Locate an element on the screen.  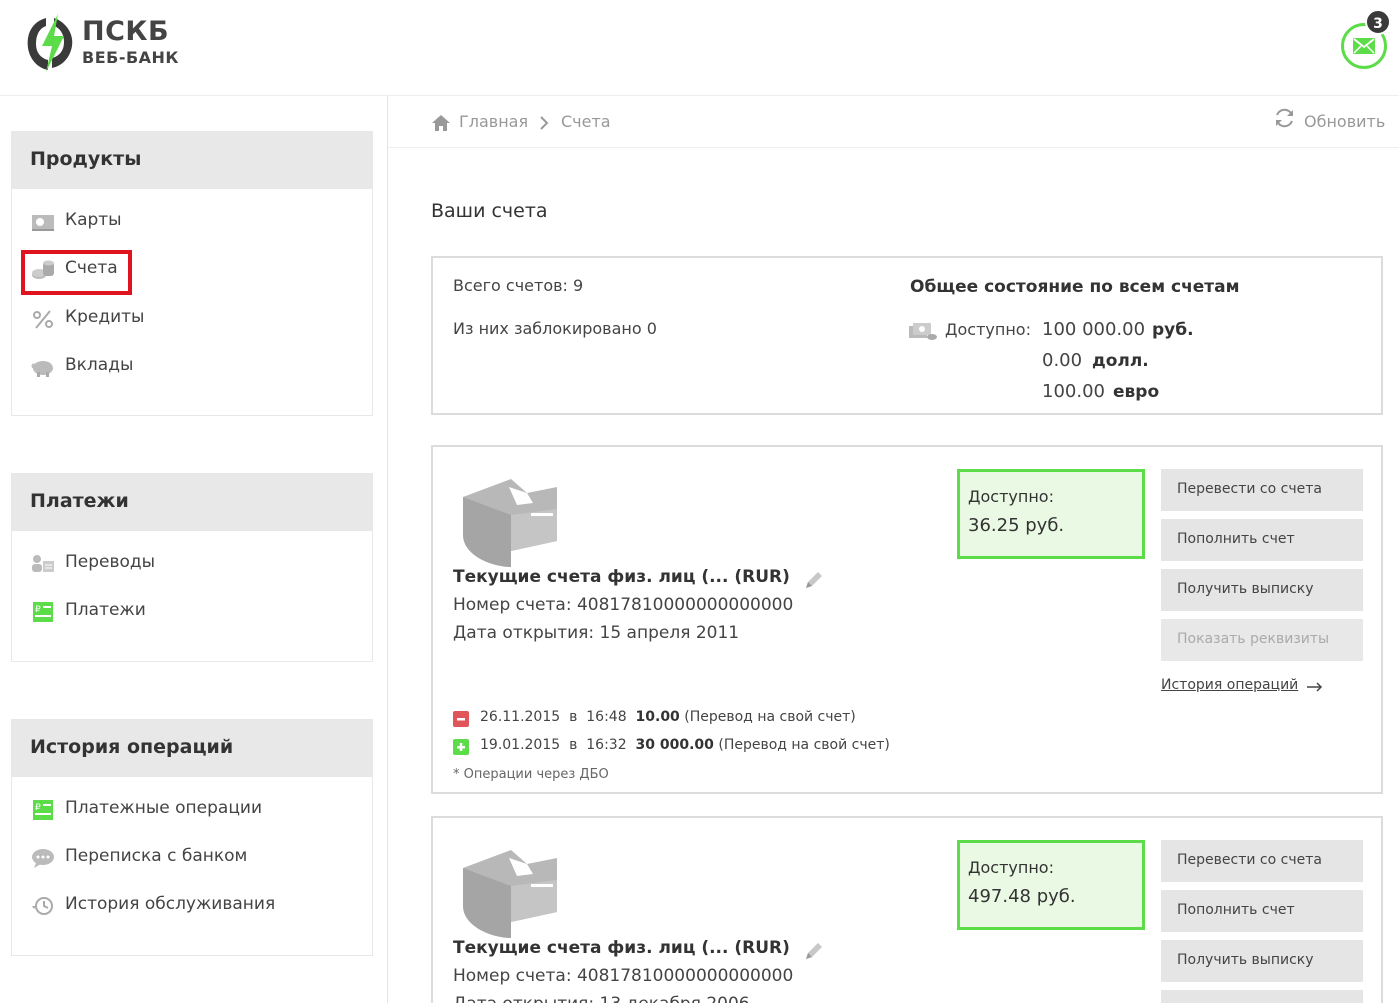
history-panel: История операций is located at coordinates (192, 837).